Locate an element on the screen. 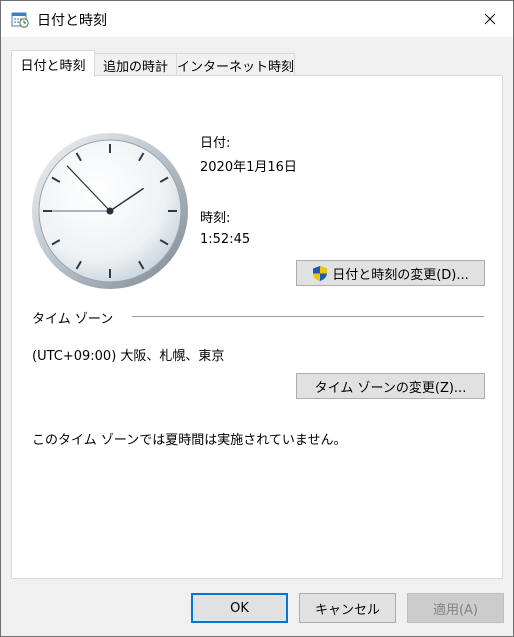 The image size is (514, 637). date-value: 2020年1月16日 is located at coordinates (248, 167).